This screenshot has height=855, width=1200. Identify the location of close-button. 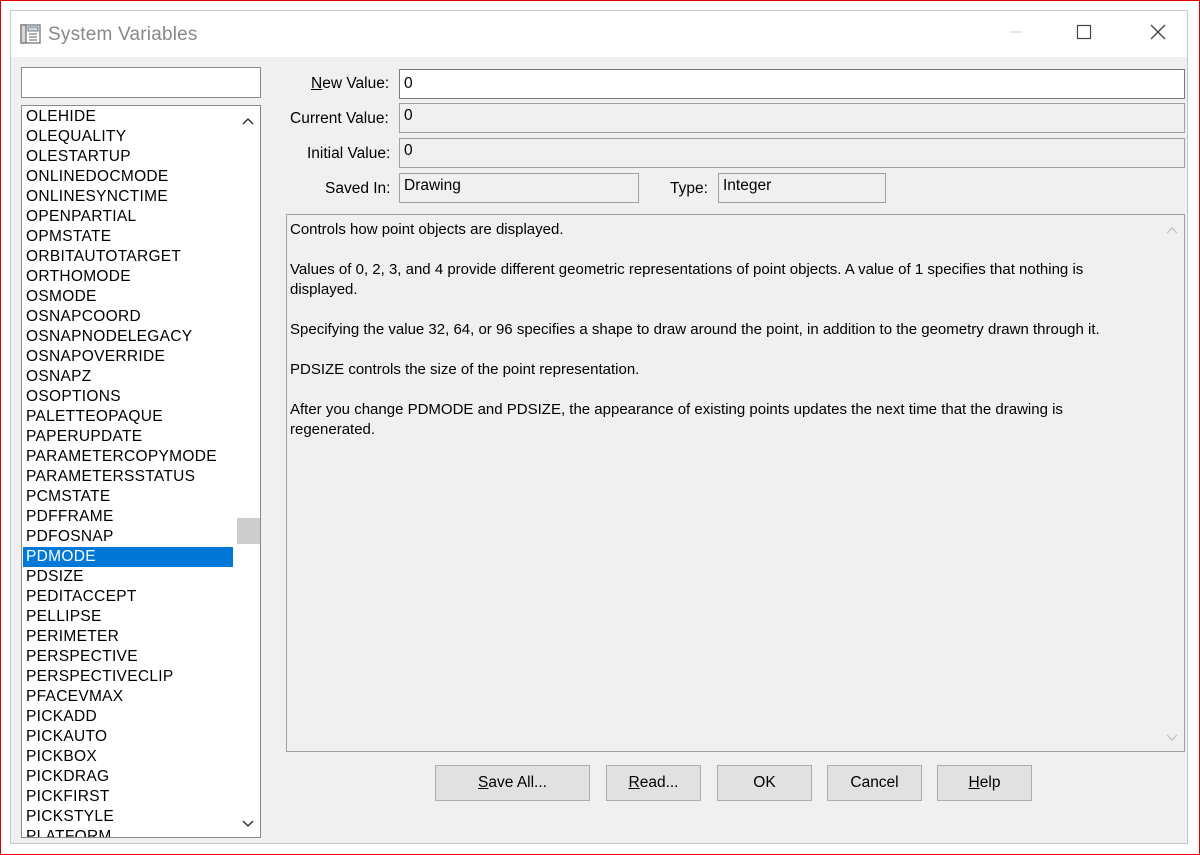
(1158, 34).